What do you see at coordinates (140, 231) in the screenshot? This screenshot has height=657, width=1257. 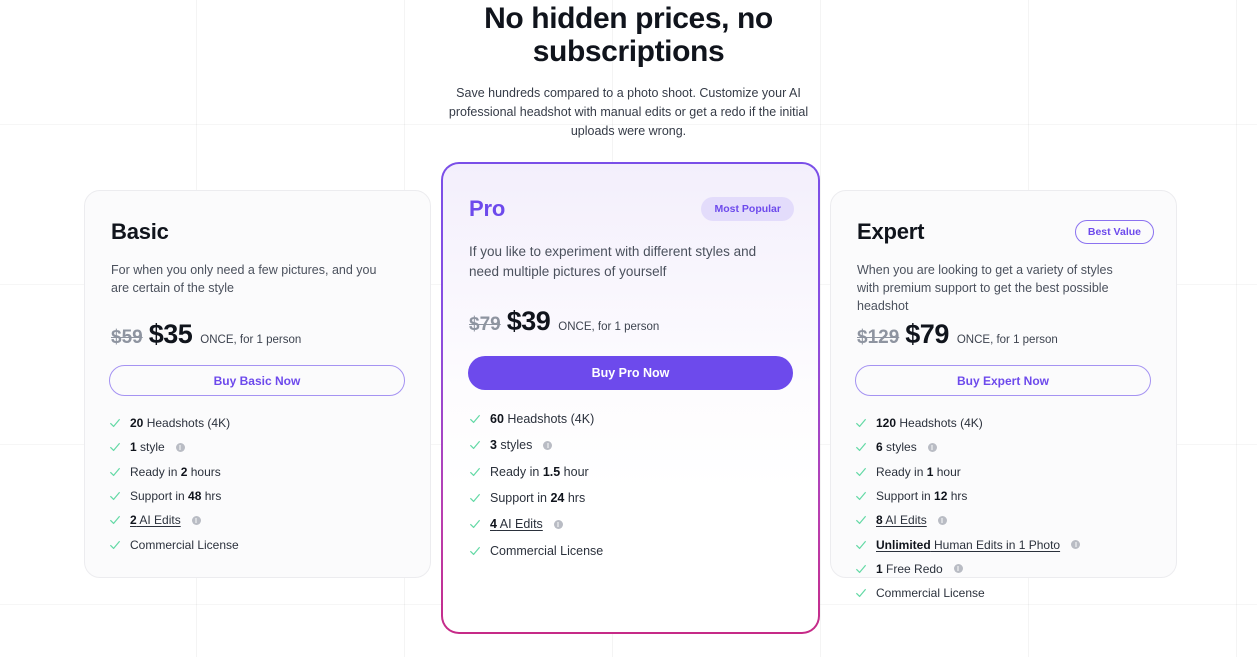 I see `plan-name: Basic` at bounding box center [140, 231].